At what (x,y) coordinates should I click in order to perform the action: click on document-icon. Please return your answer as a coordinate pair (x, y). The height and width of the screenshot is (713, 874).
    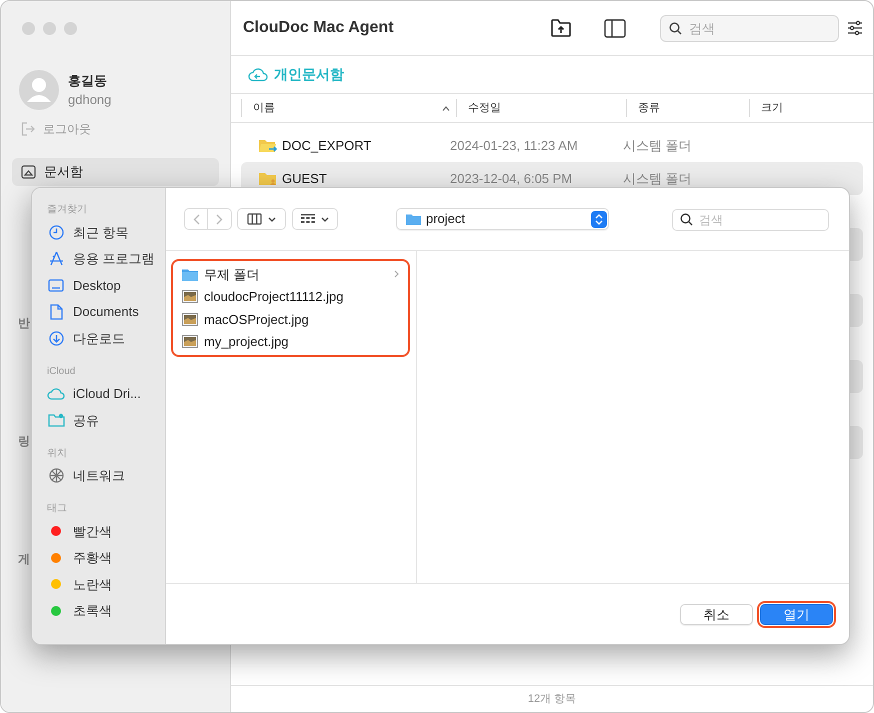
    Looking at the image, I should click on (56, 312).